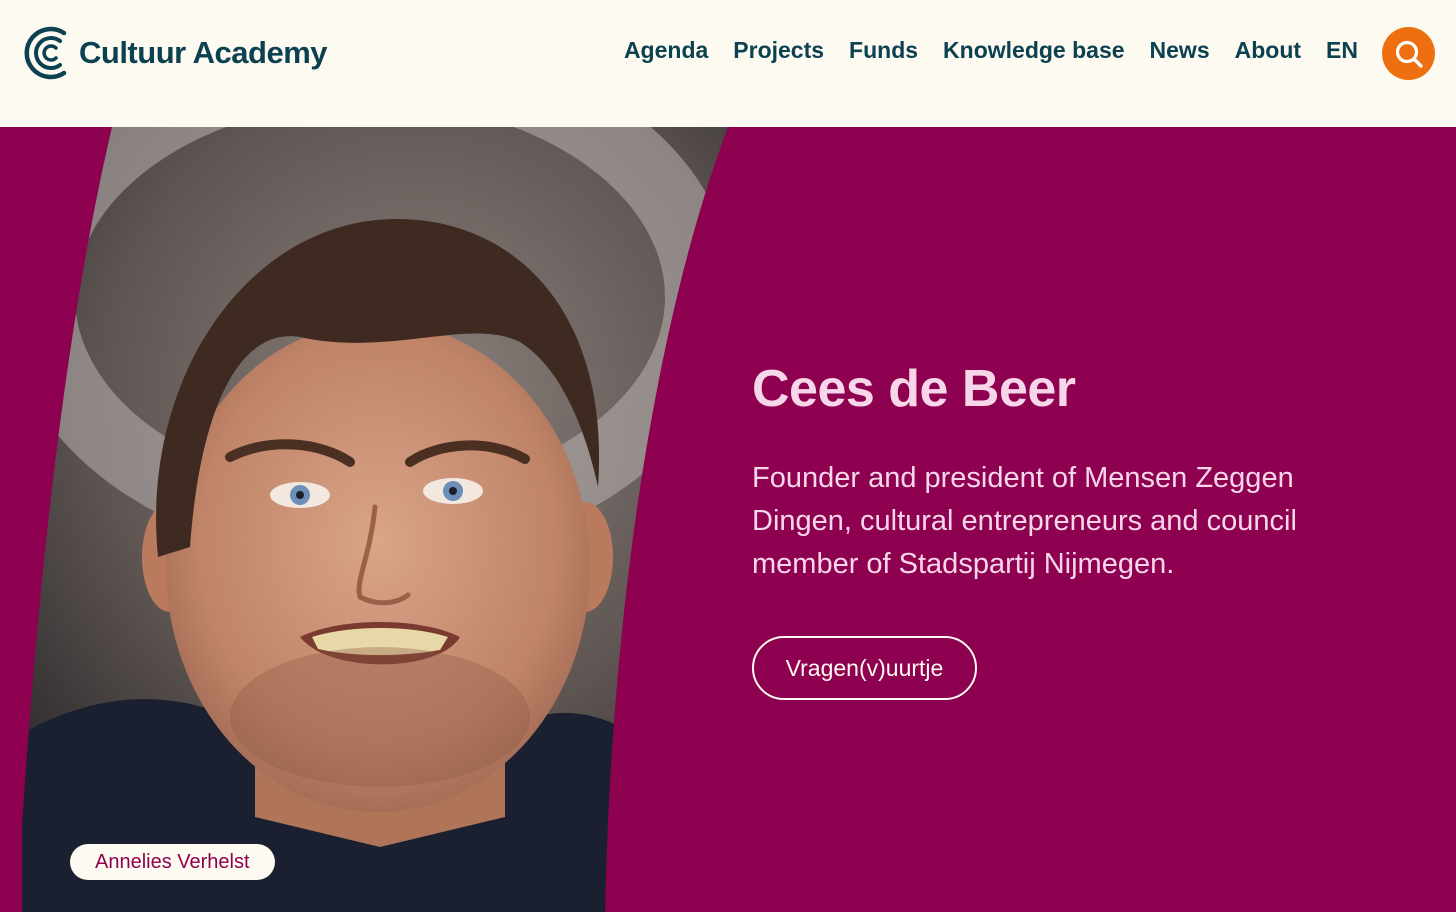  Describe the element at coordinates (883, 50) in the screenshot. I see `nav-funds: Funds` at that location.